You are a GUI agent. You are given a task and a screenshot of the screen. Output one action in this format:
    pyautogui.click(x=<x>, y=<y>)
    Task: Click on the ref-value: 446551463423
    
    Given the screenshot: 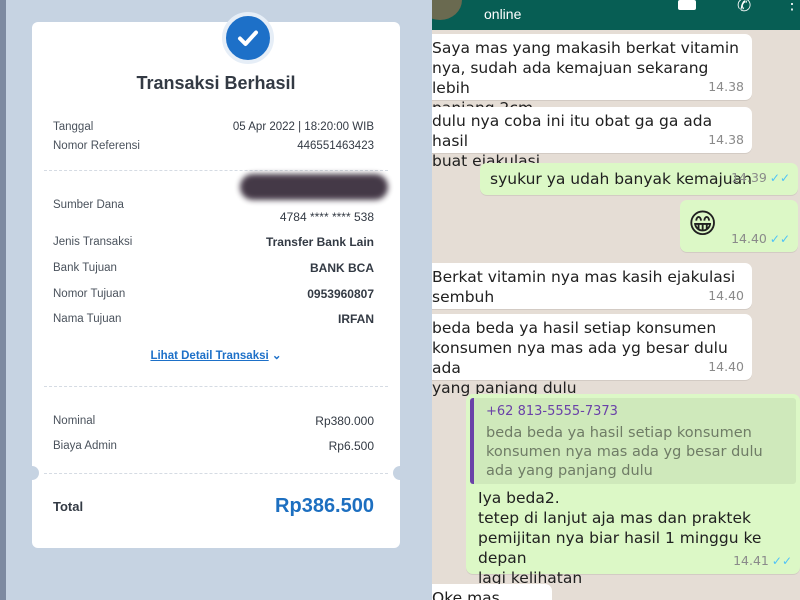 What is the action you would take?
    pyautogui.click(x=335, y=146)
    